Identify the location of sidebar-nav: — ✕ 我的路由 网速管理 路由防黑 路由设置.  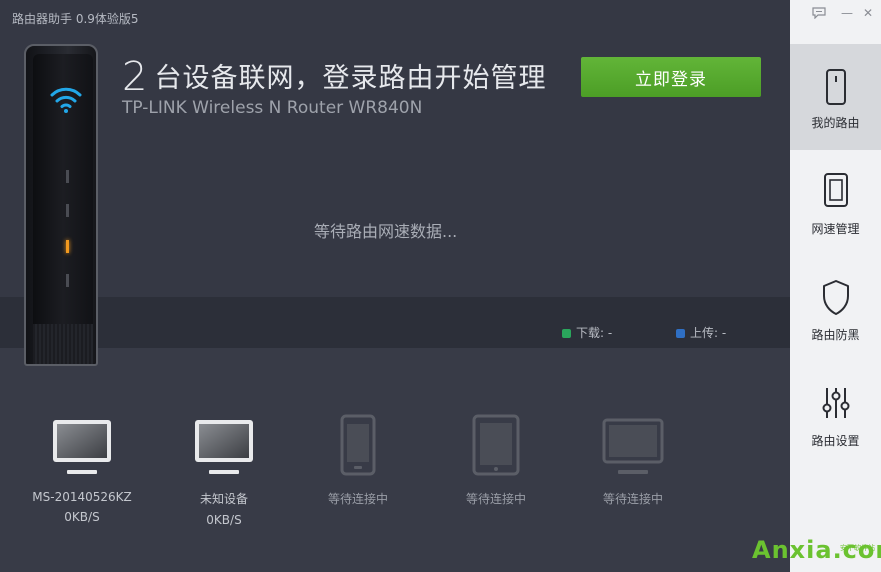
(835, 286).